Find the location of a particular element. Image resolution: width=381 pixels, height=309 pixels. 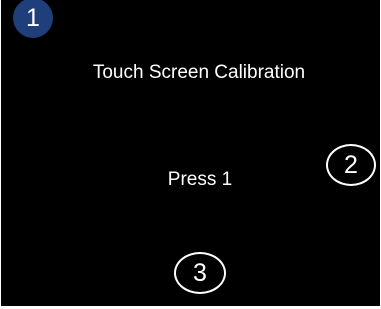

calibration-target-1: 1 is located at coordinates (33, 19).